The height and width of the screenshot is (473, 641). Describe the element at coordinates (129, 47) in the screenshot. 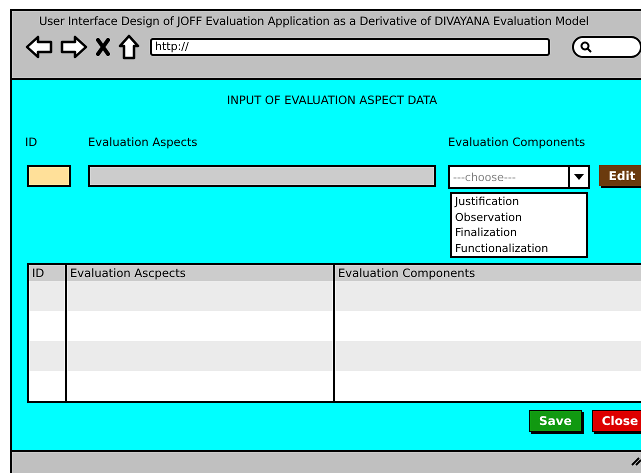

I see `home-icon` at that location.